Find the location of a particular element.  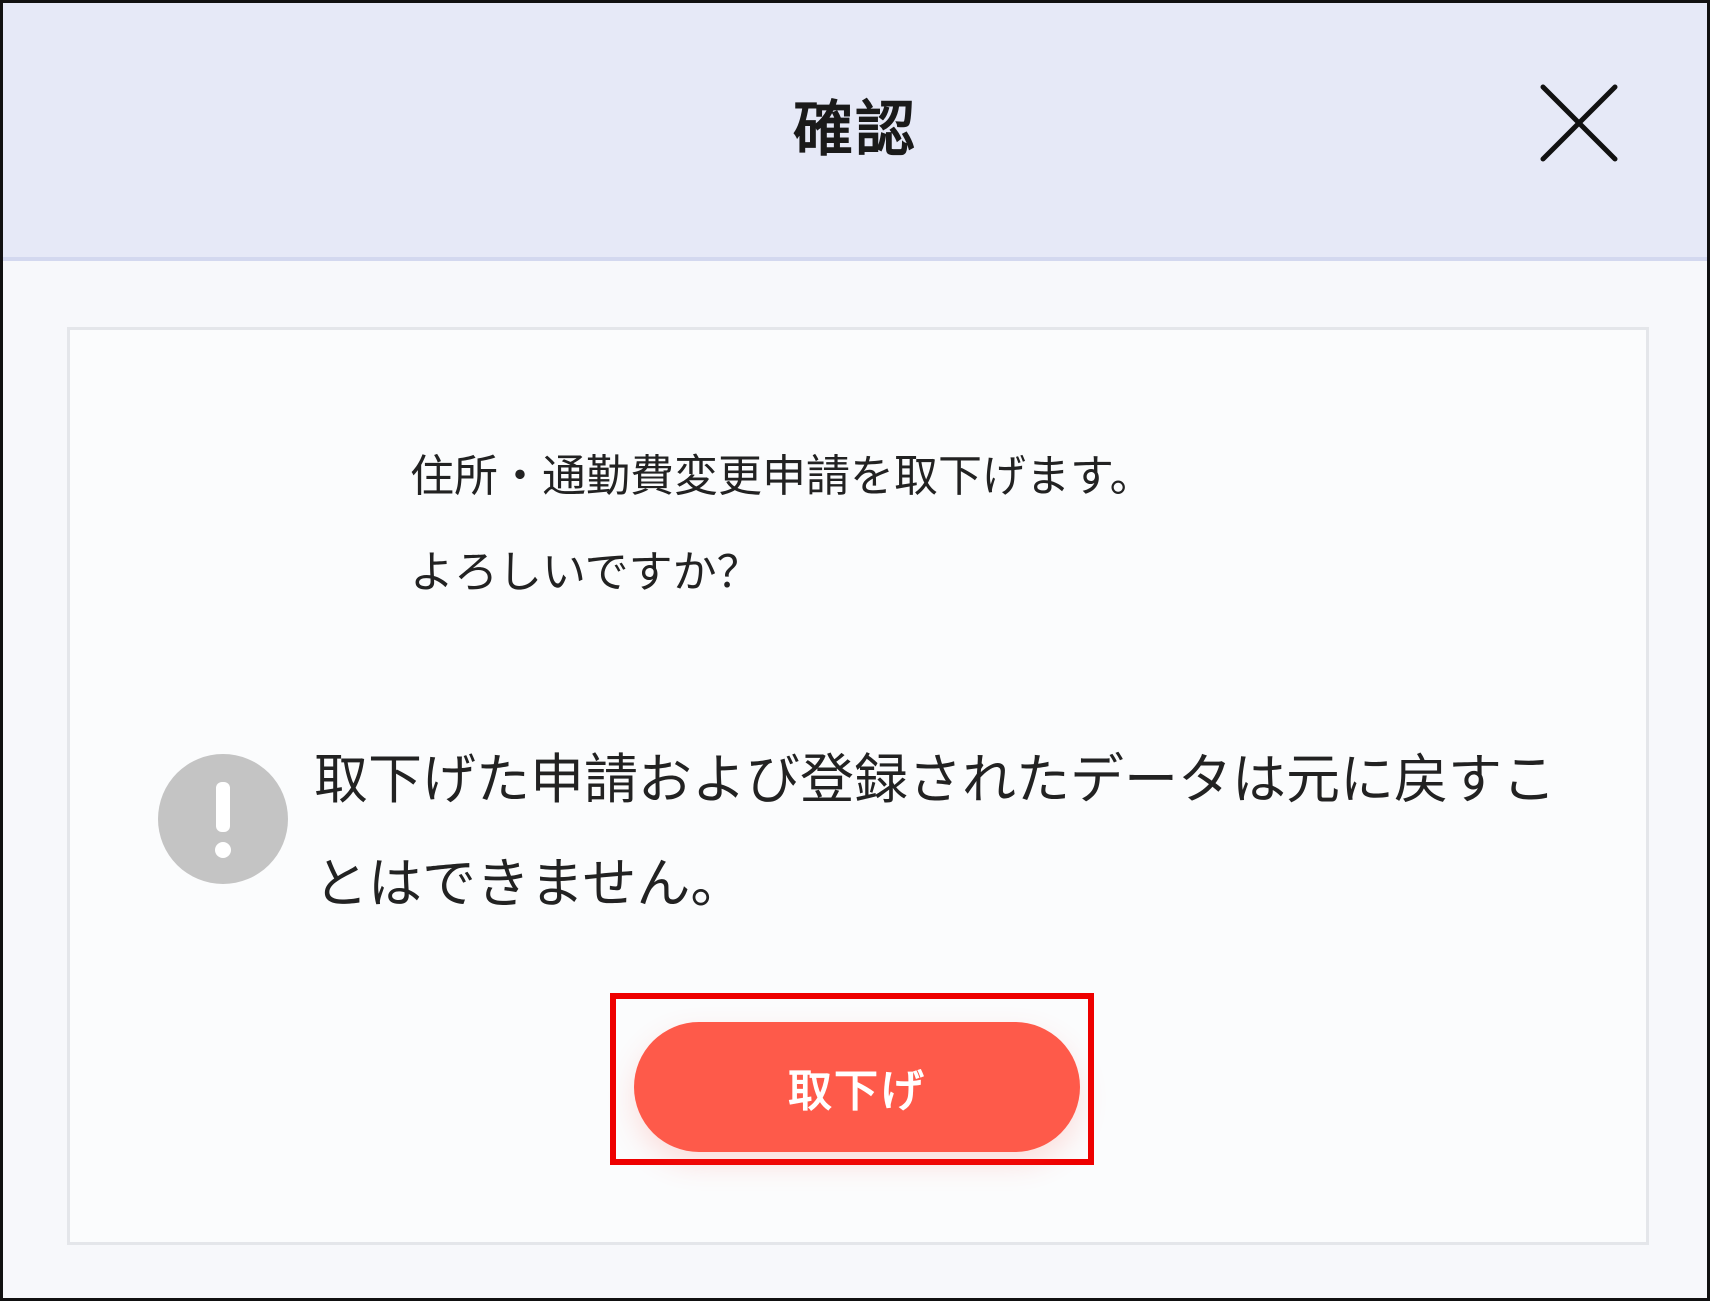

confirm-message-line2: よろしいですか？ is located at coordinates (585, 572).